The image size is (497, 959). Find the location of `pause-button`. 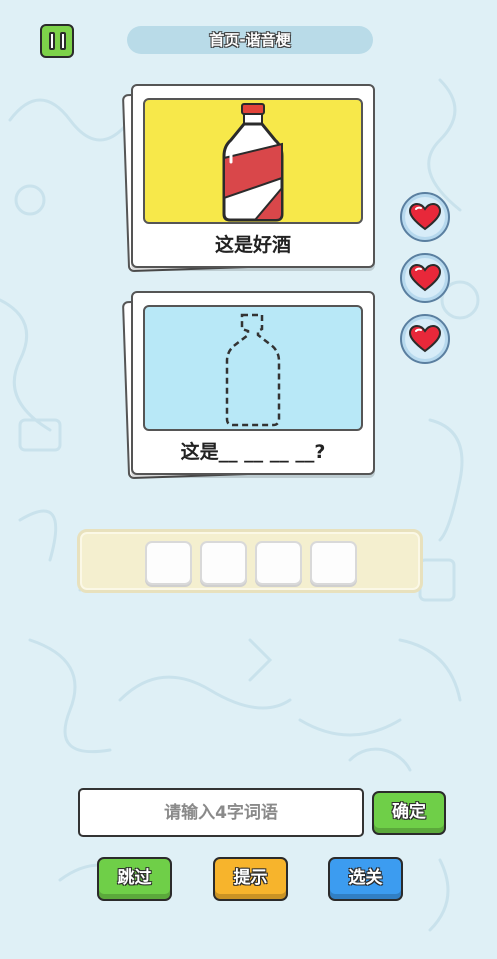

pause-button is located at coordinates (57, 41).